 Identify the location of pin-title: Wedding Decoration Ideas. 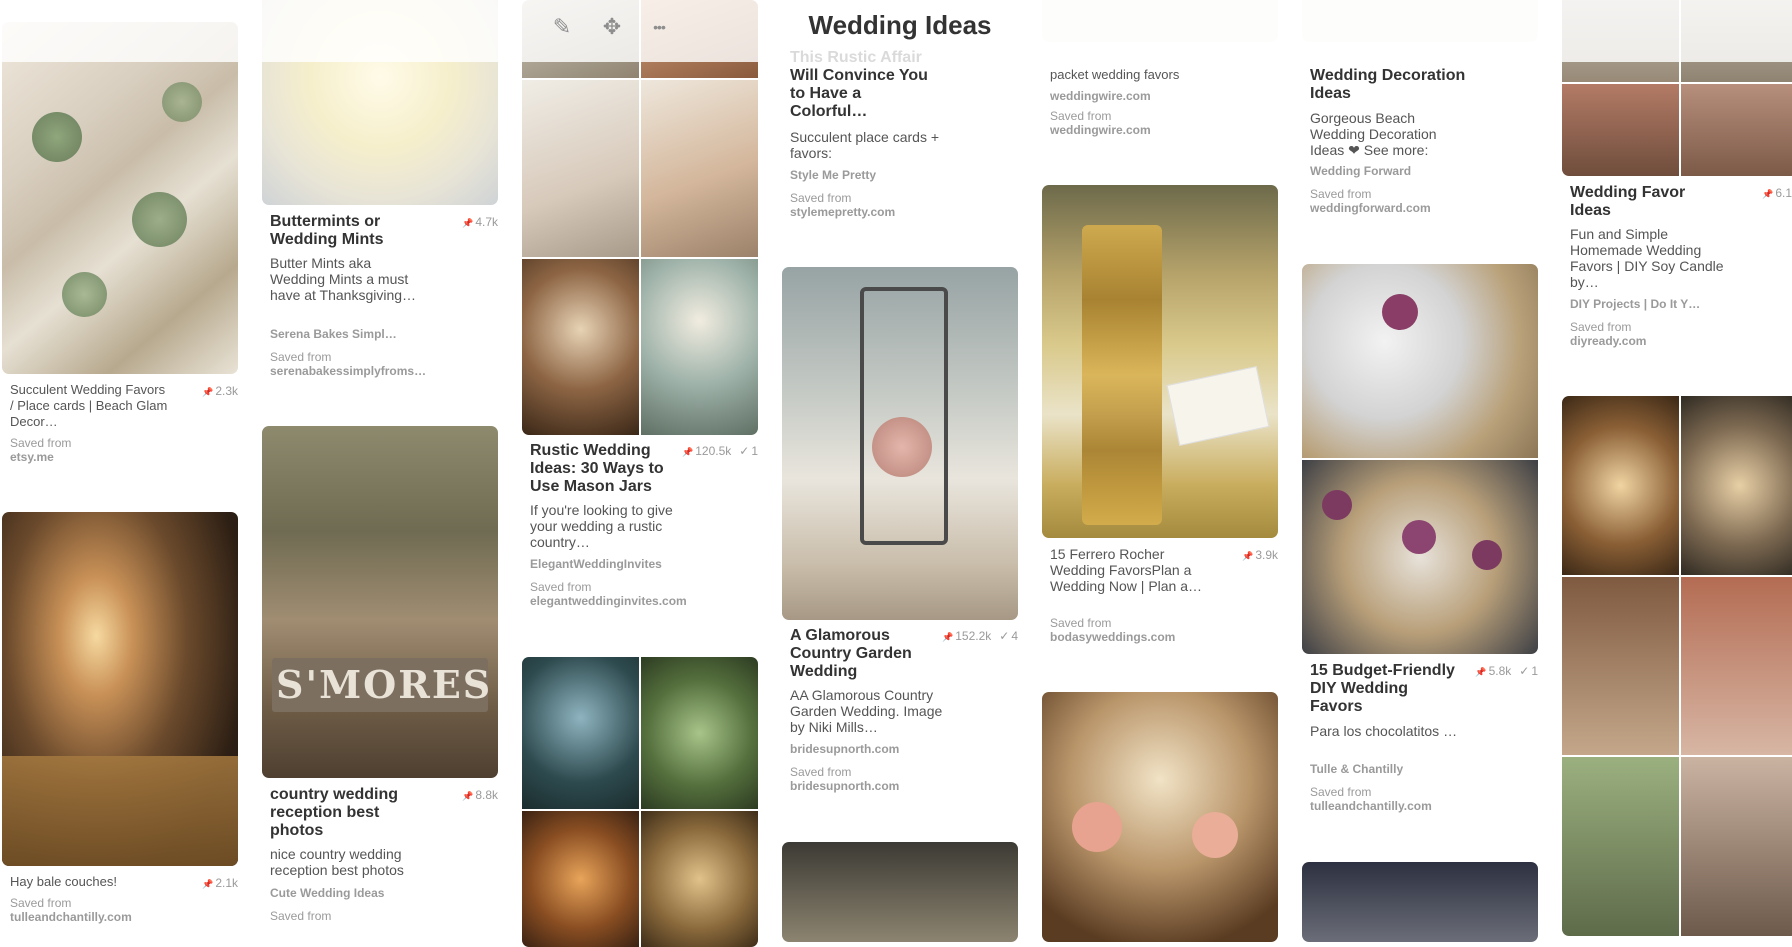
(1388, 84).